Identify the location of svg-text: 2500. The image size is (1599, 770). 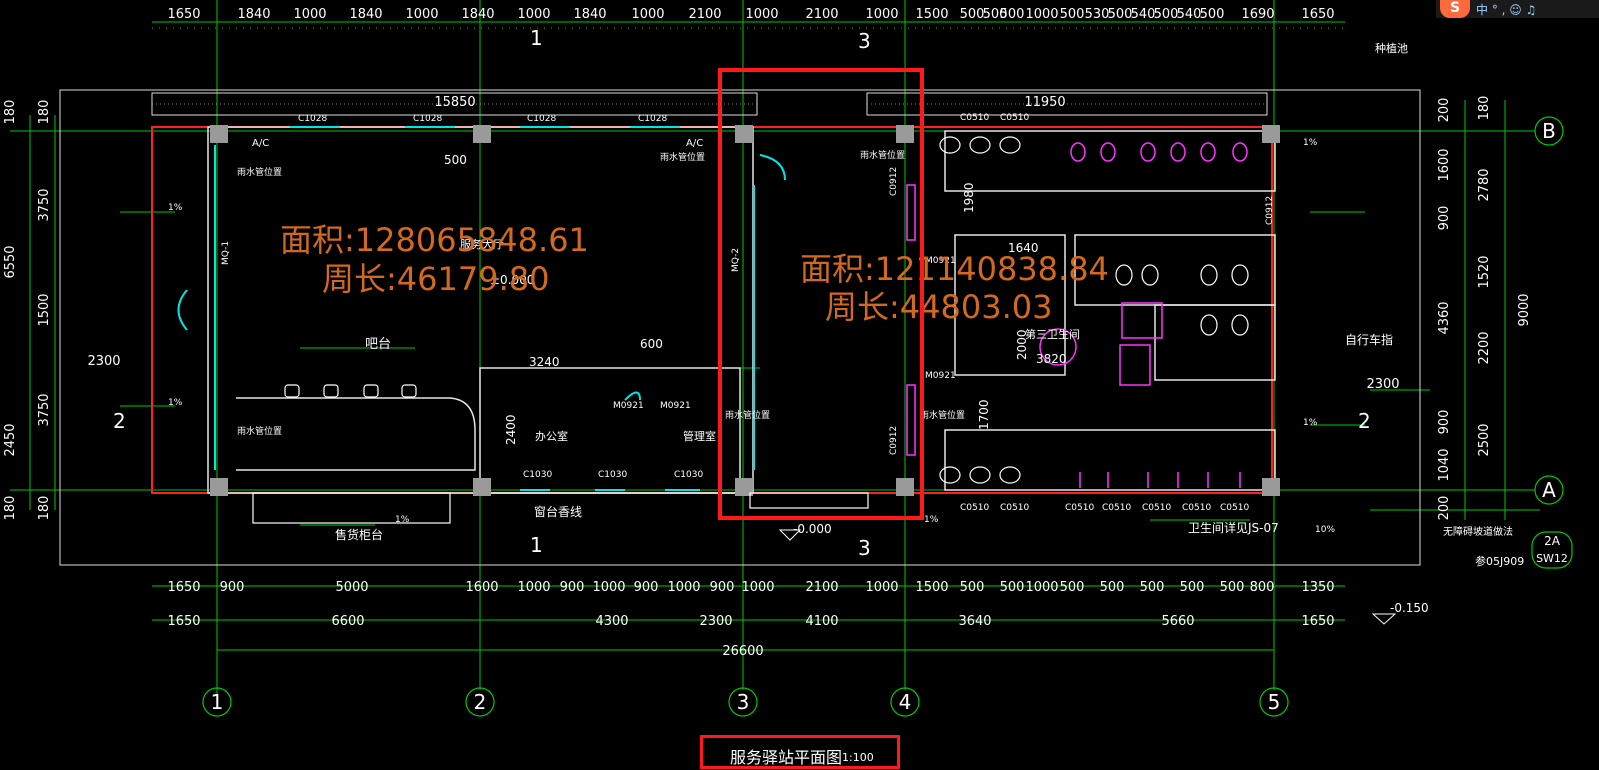
(1484, 439).